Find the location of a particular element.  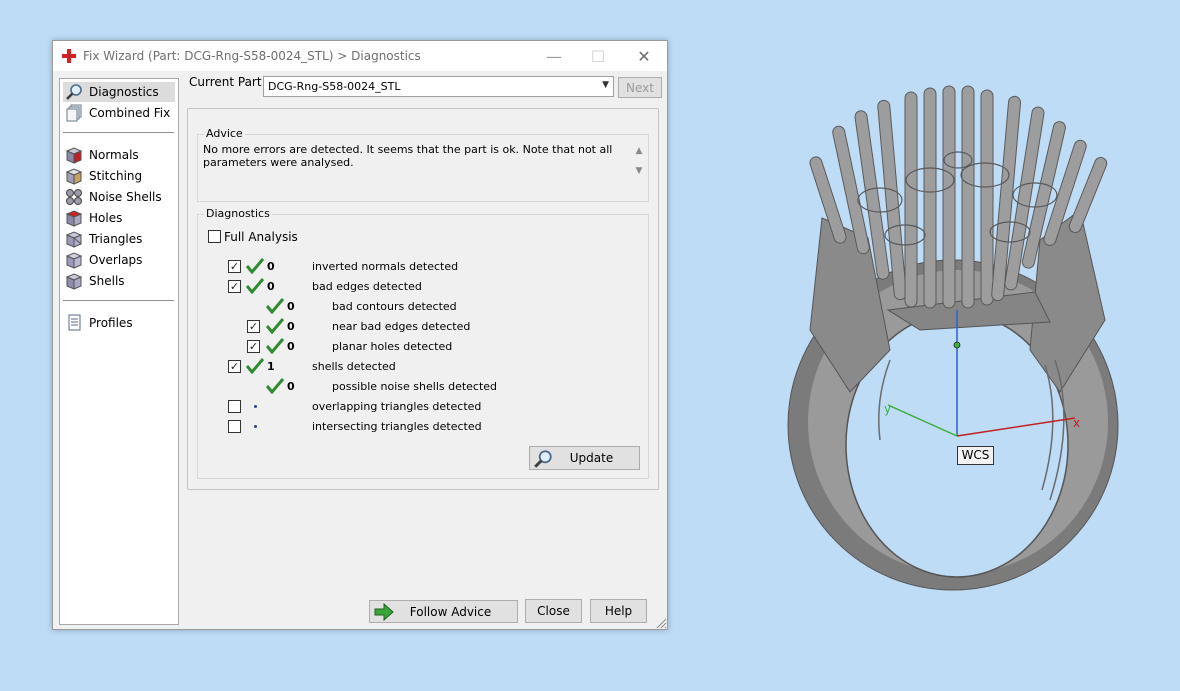

planar-holes-checkbox: ✓ is located at coordinates (253, 346).